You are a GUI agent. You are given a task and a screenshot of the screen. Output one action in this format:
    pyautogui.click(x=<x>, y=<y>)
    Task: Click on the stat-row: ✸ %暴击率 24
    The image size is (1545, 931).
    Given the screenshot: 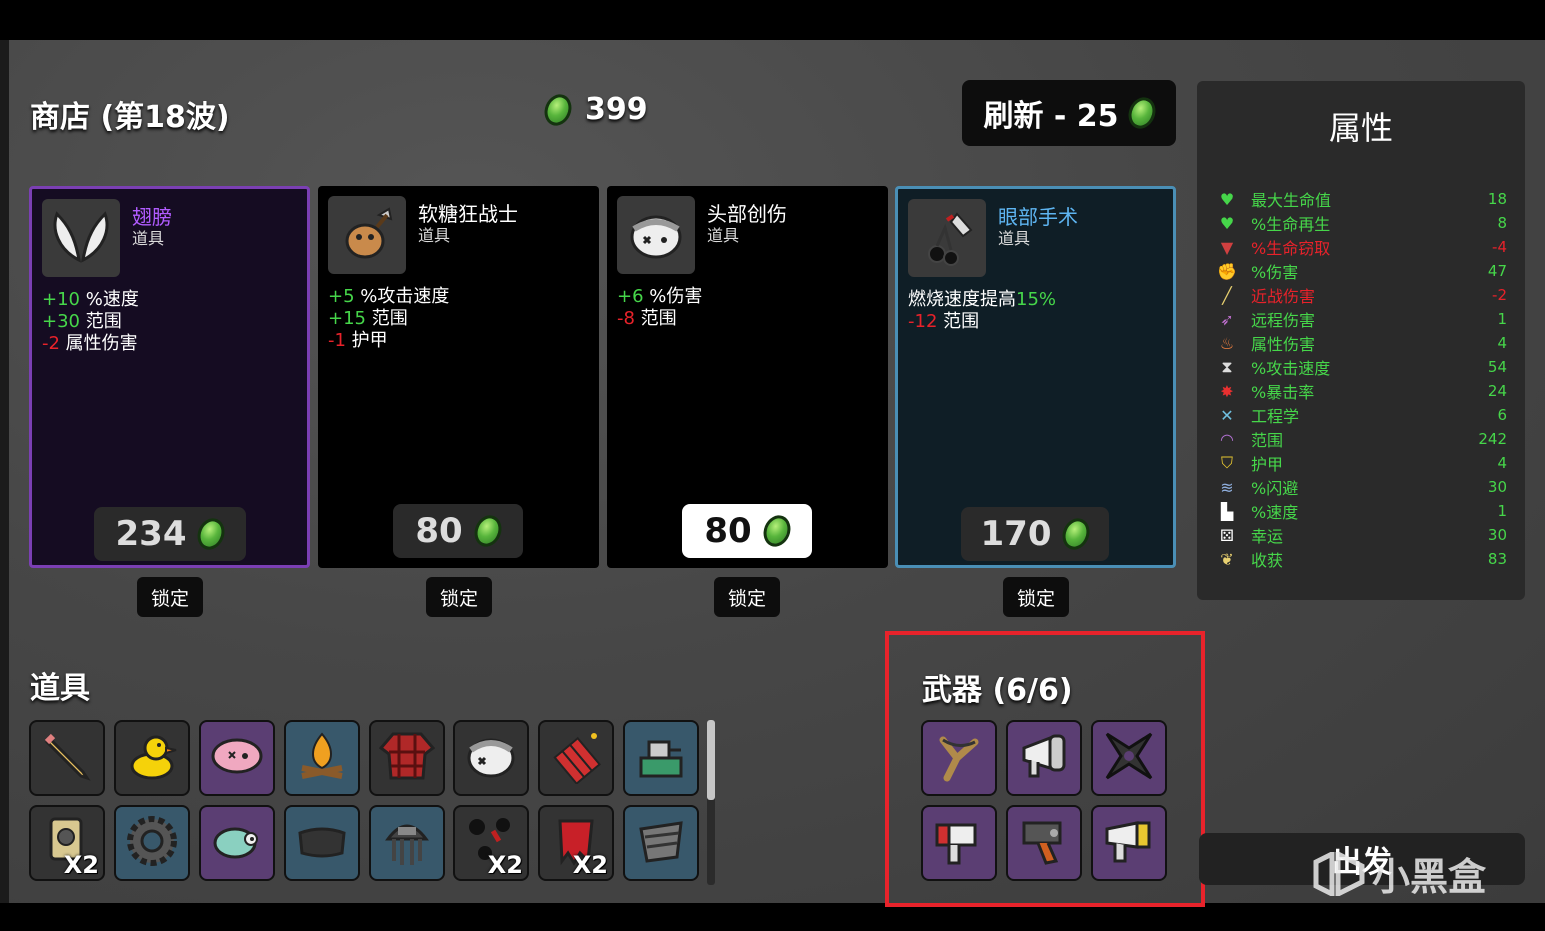 What is the action you would take?
    pyautogui.click(x=1361, y=391)
    